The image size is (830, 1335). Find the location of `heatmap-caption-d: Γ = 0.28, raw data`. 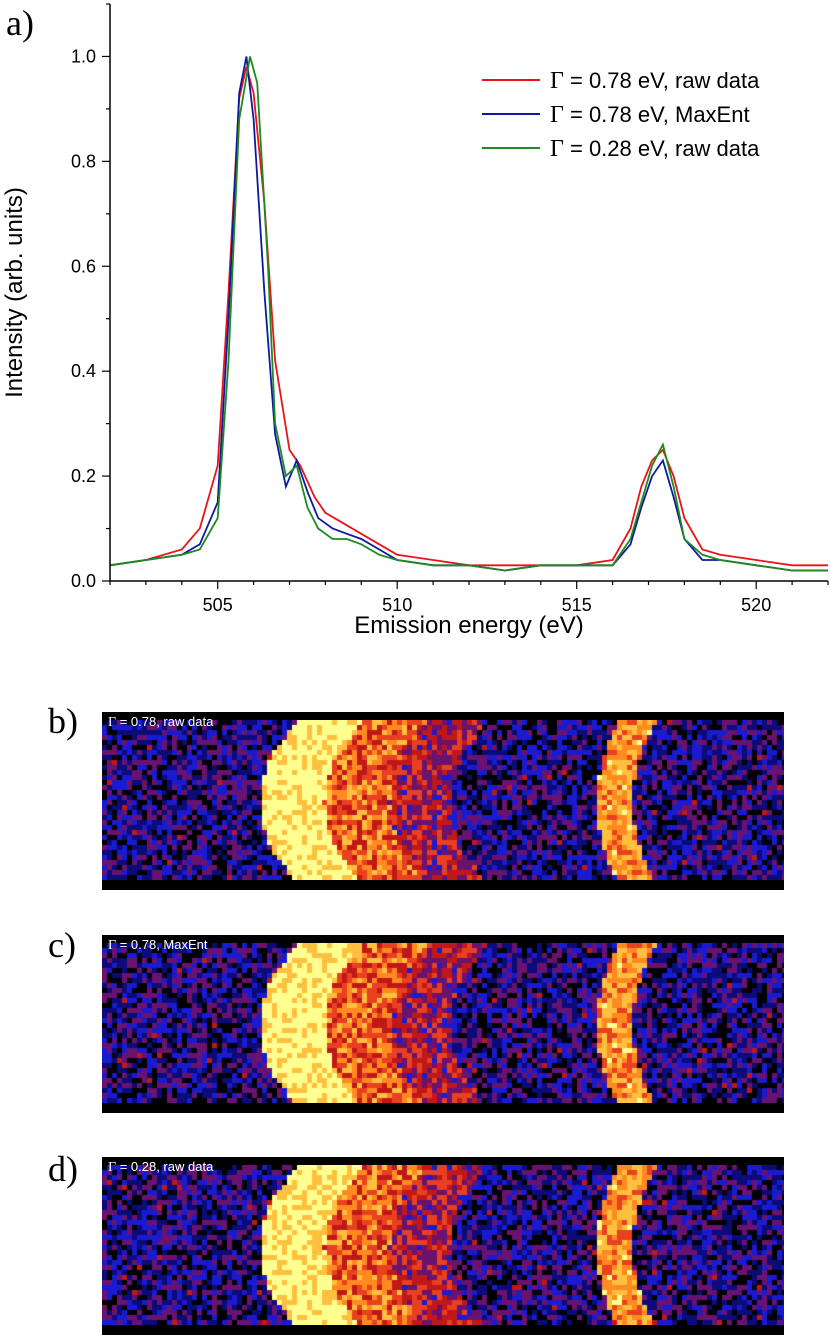

heatmap-caption-d: Γ = 0.28, raw data is located at coordinates (160, 1167).